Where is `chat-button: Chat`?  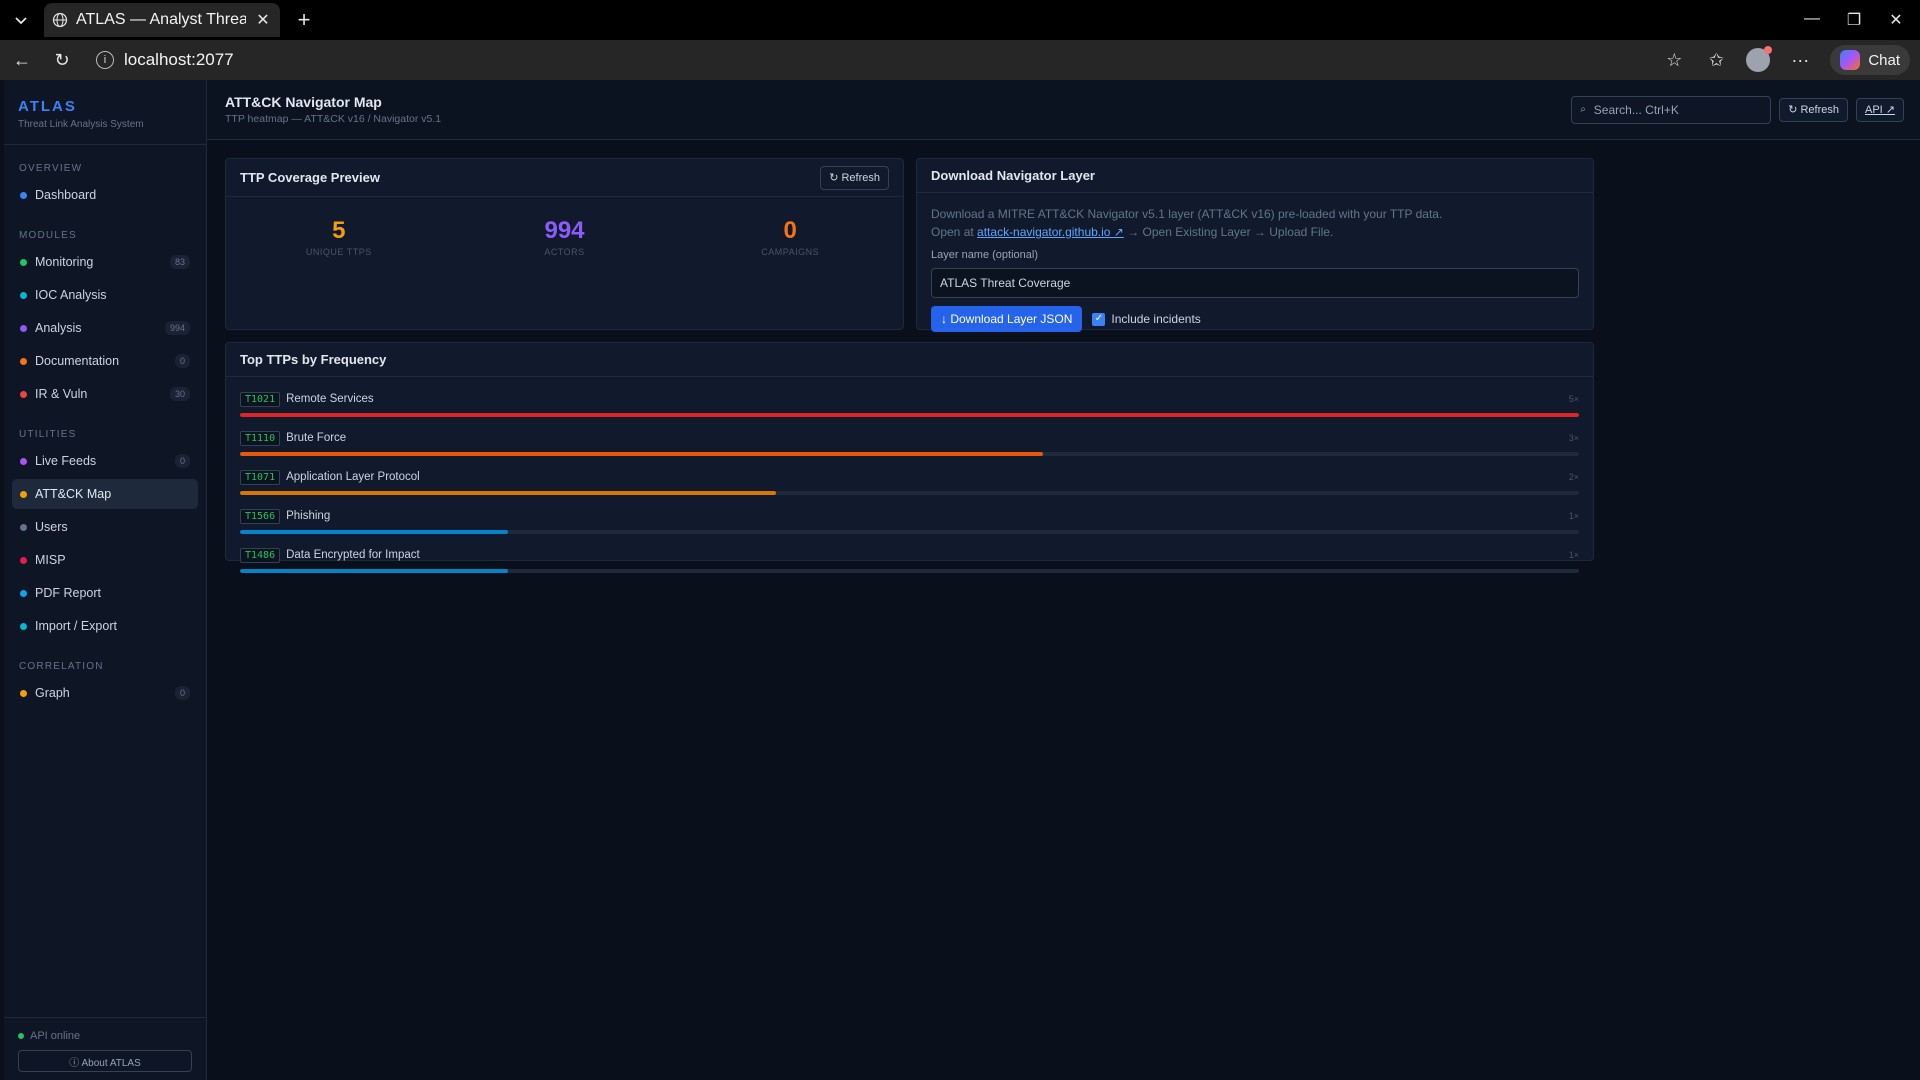 chat-button: Chat is located at coordinates (1870, 60).